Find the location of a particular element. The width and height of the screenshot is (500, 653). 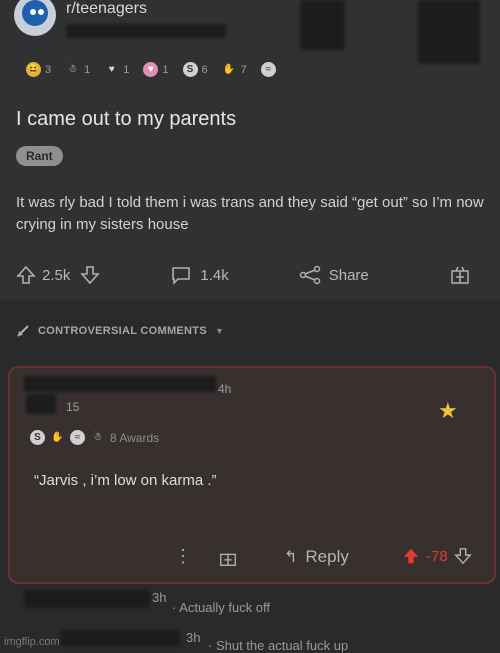

reply-button: ↰ Reply is located at coordinates (316, 557).